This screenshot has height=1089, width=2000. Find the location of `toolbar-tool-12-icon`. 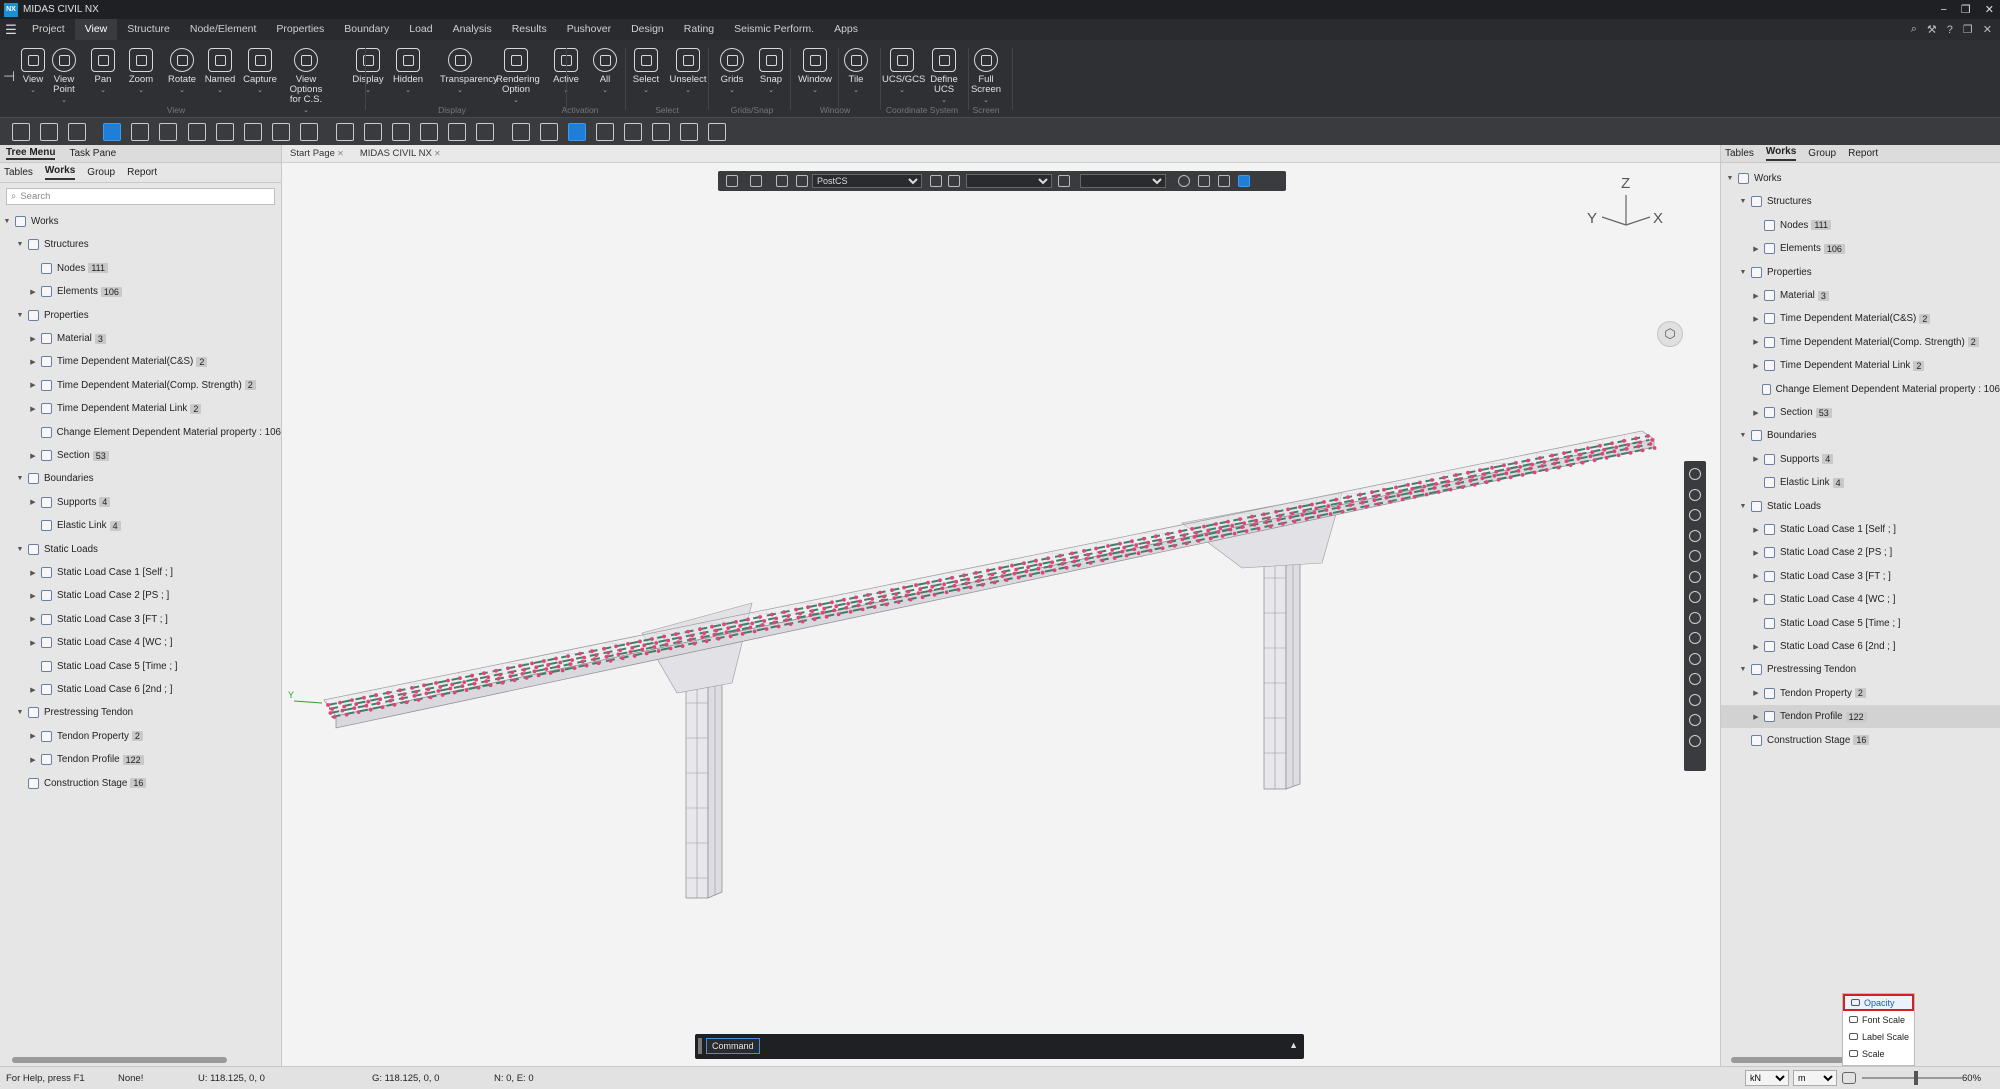

toolbar-tool-12-icon is located at coordinates (345, 132).